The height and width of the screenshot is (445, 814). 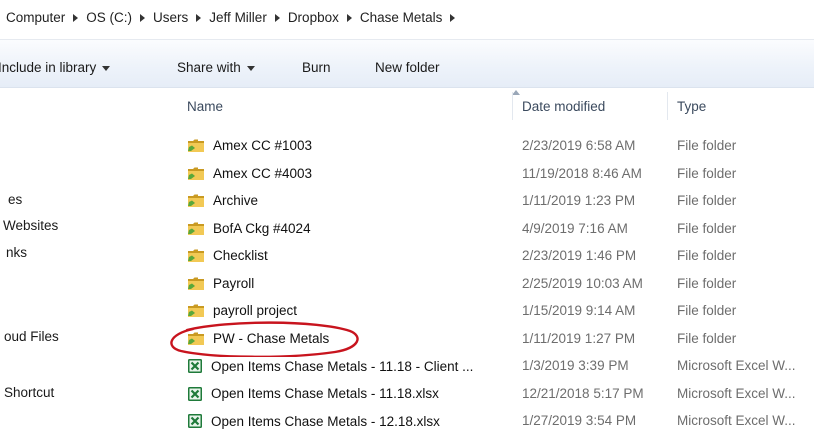 What do you see at coordinates (325, 421) in the screenshot?
I see `file-name: Open Items Chase Metals - 12.18.xlsx` at bounding box center [325, 421].